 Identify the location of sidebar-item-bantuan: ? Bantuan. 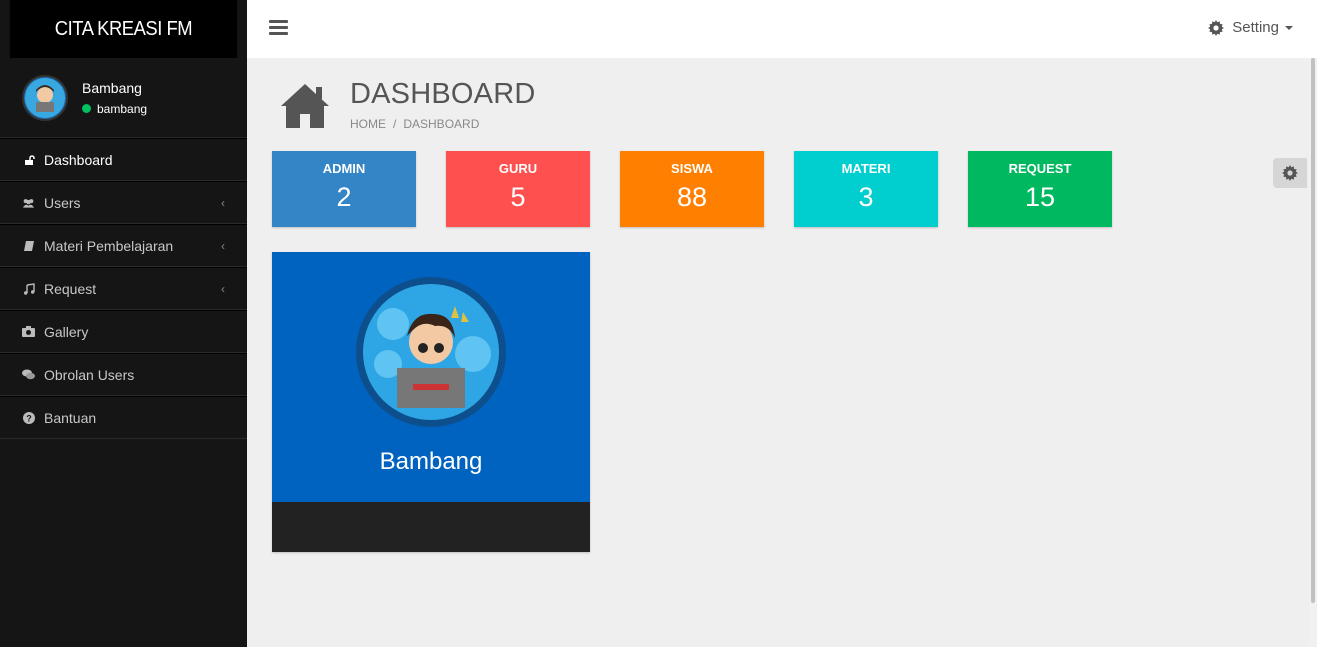
(123, 417).